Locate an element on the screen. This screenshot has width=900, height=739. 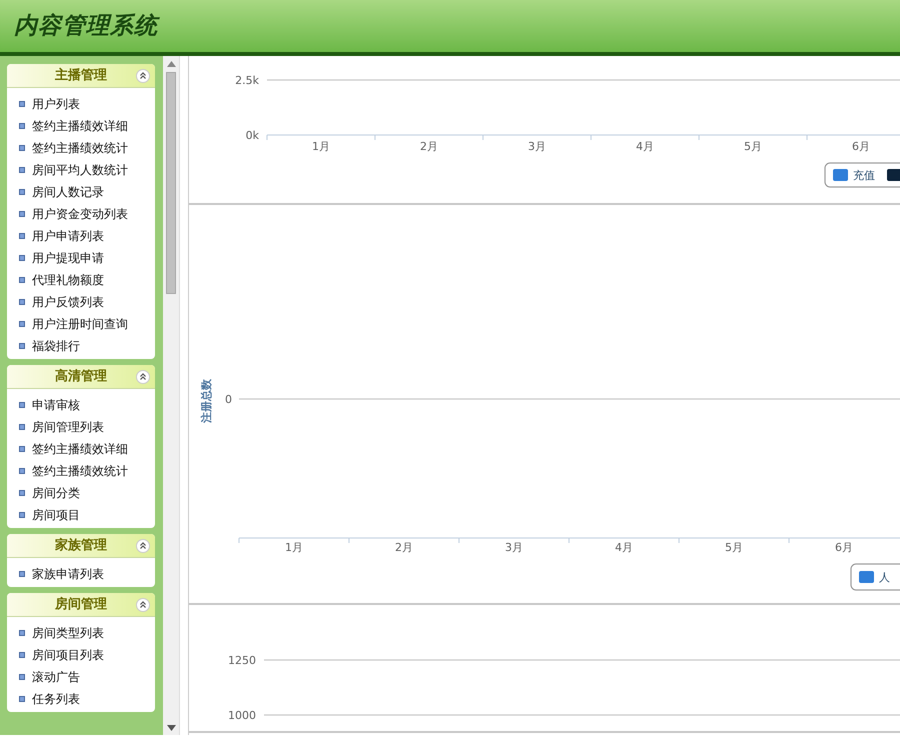
scroll-down-icon is located at coordinates (171, 728).